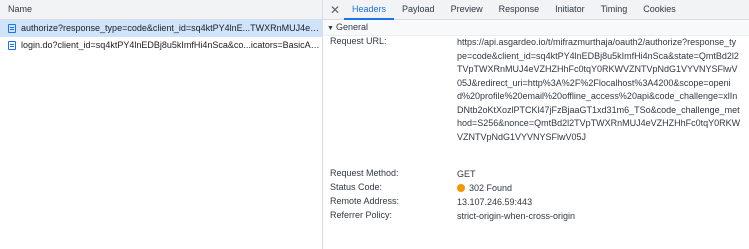 Image resolution: width=749 pixels, height=249 pixels. I want to click on status-code-label: Status Code:, so click(356, 187).